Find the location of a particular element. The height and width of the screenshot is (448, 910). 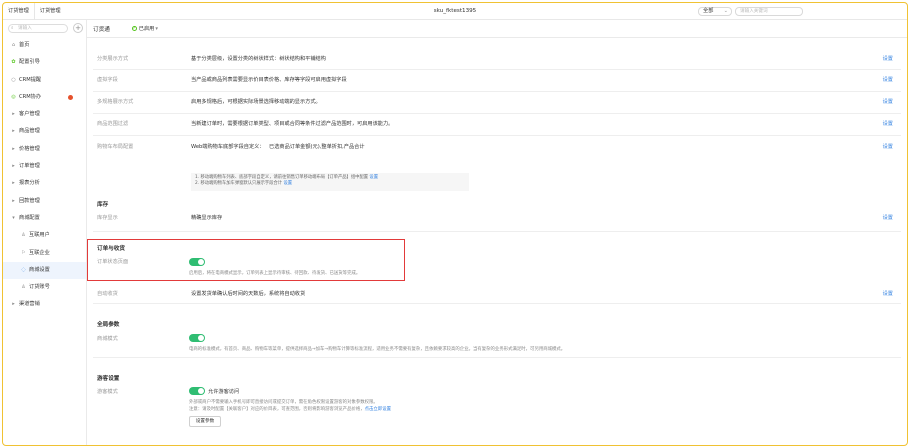

row-value-fields: 已选商品订单金额(元),整单折扣,产品合计 is located at coordinates (317, 147).